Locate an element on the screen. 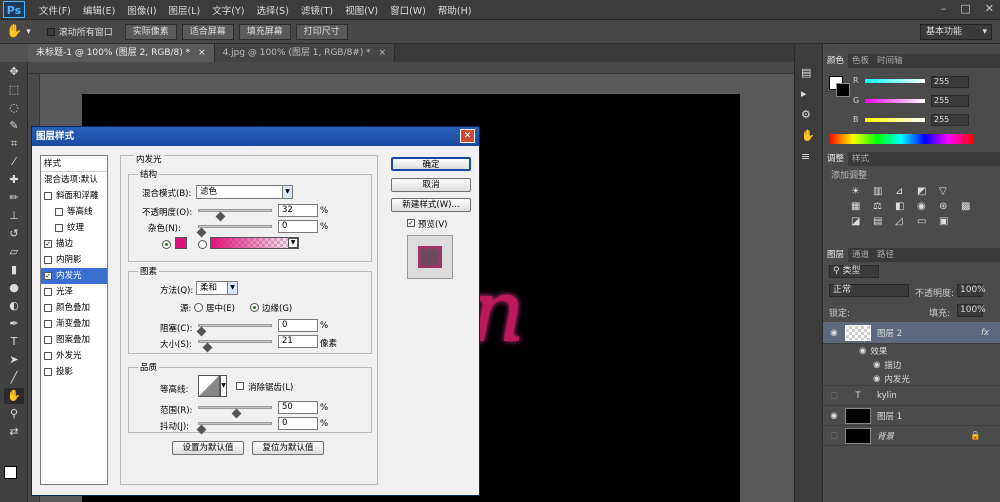 The height and width of the screenshot is (502, 1000). effects-row: ◉ 效果 is located at coordinates (911, 351).